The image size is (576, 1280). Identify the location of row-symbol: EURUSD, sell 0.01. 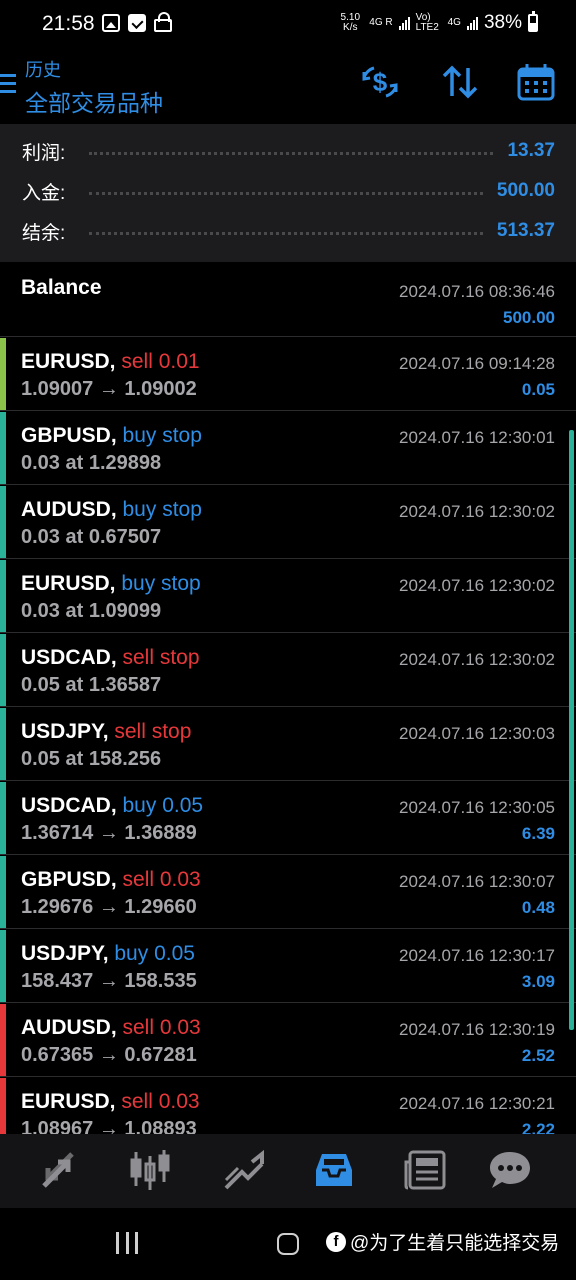
(110, 361).